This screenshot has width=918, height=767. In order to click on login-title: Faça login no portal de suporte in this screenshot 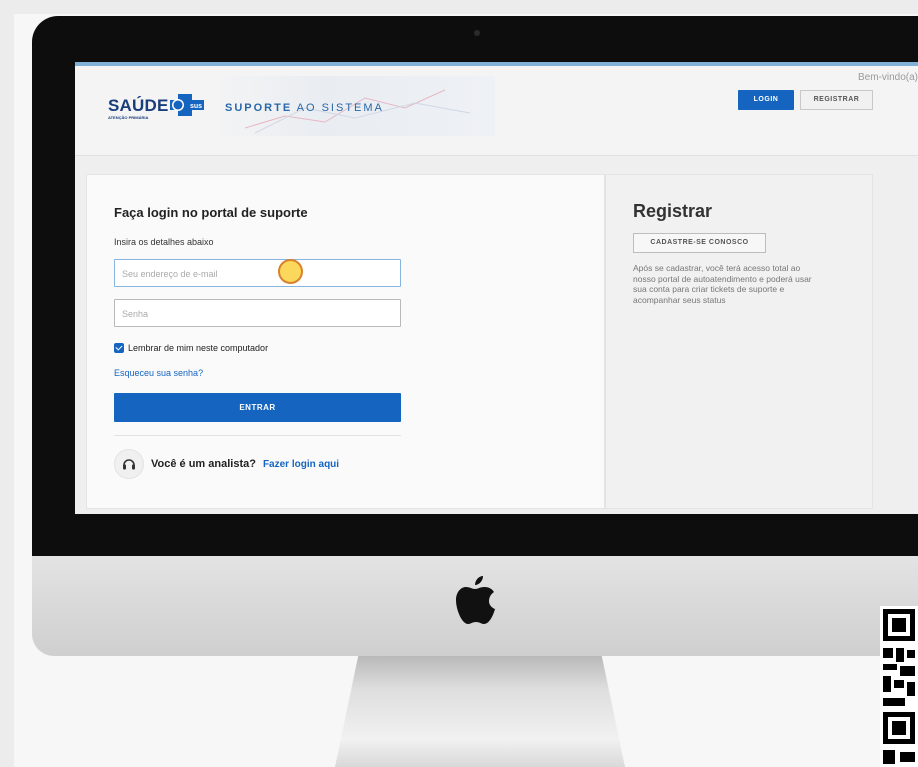, I will do `click(211, 212)`.